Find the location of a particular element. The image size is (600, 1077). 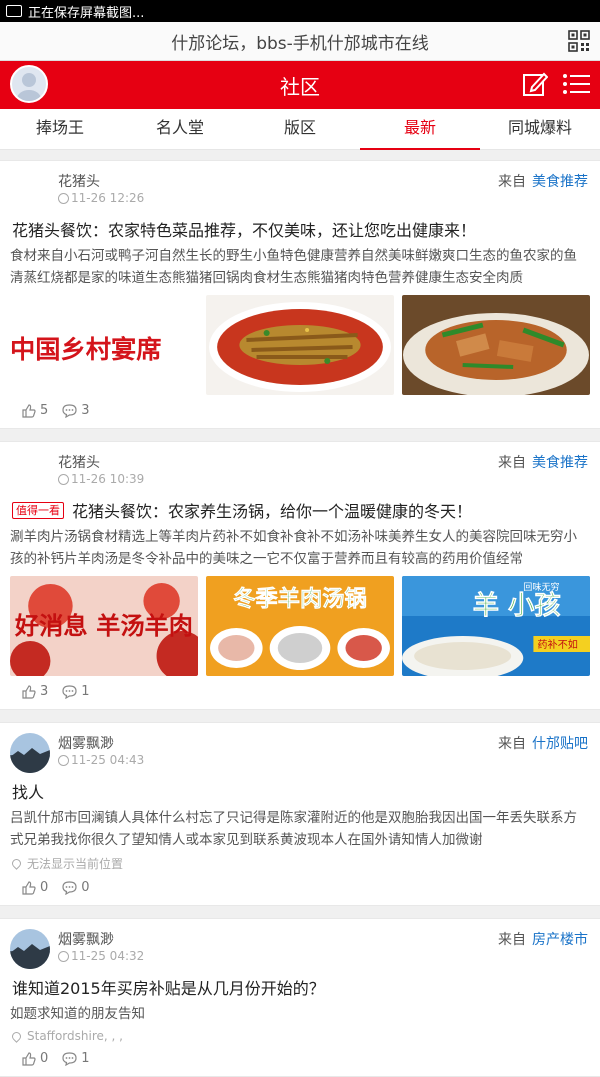

comment-button: 3 is located at coordinates (76, 410).